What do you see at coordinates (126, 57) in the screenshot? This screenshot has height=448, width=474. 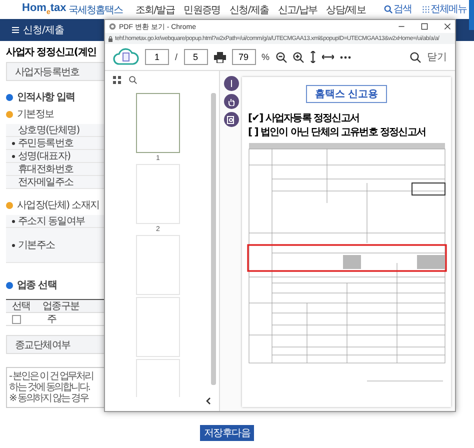 I see `cloud-logo-icon` at bounding box center [126, 57].